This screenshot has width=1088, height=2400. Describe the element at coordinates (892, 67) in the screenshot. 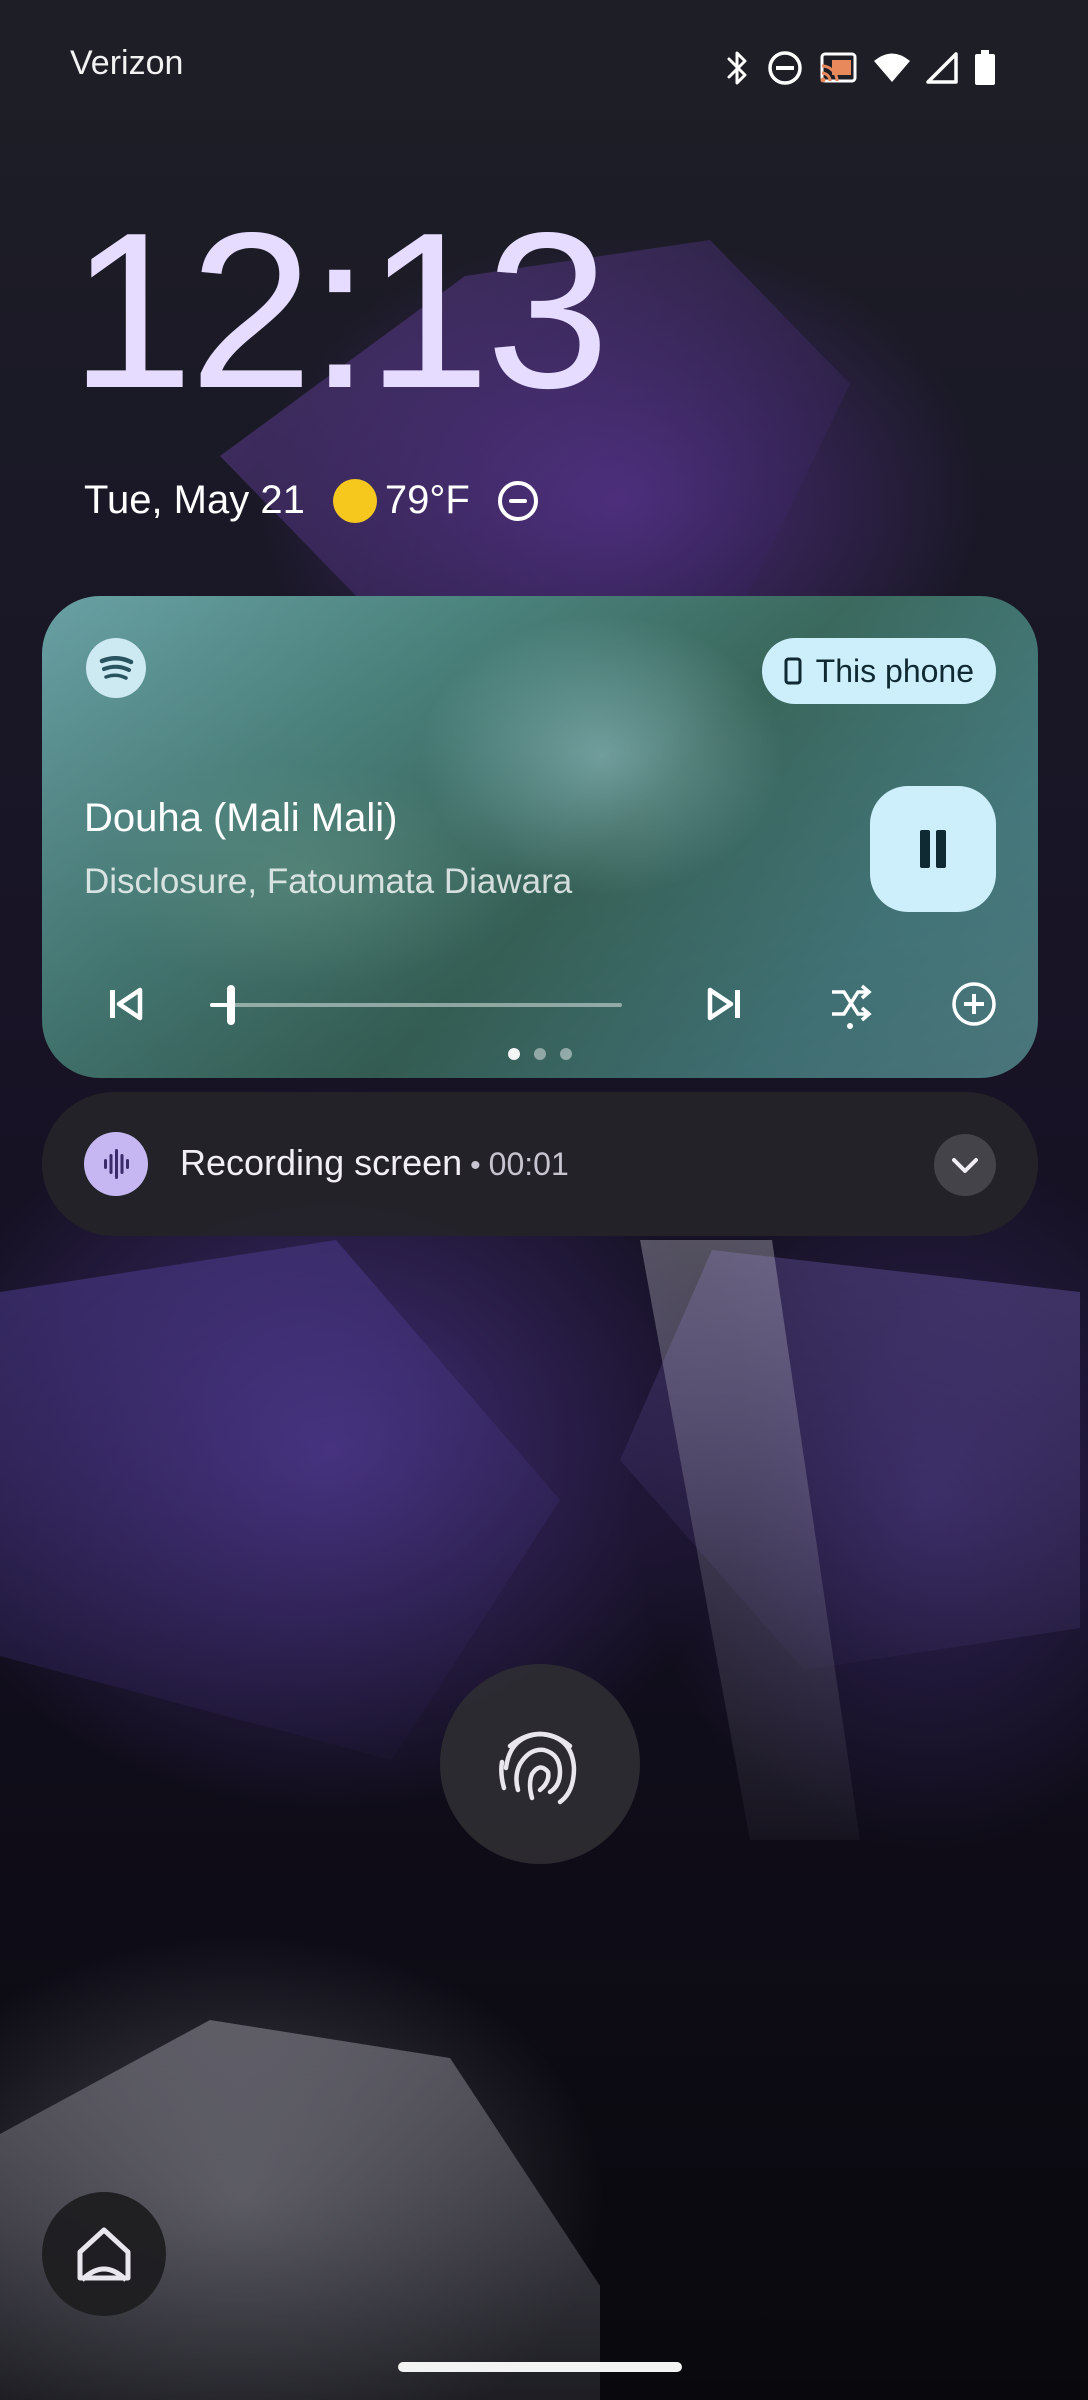

I see `wifi-icon` at that location.